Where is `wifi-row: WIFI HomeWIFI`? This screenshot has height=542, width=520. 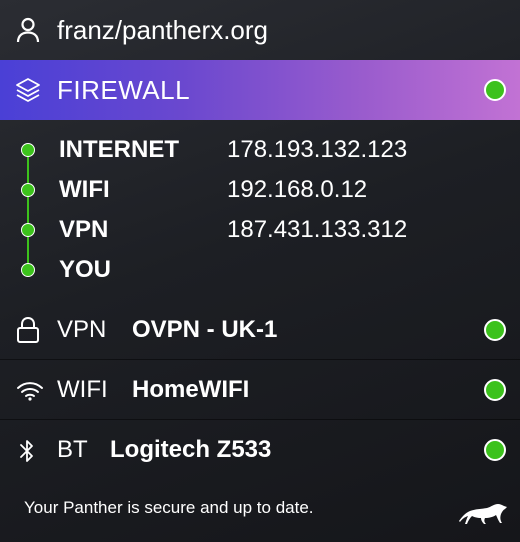
wifi-row: WIFI HomeWIFI is located at coordinates (260, 390).